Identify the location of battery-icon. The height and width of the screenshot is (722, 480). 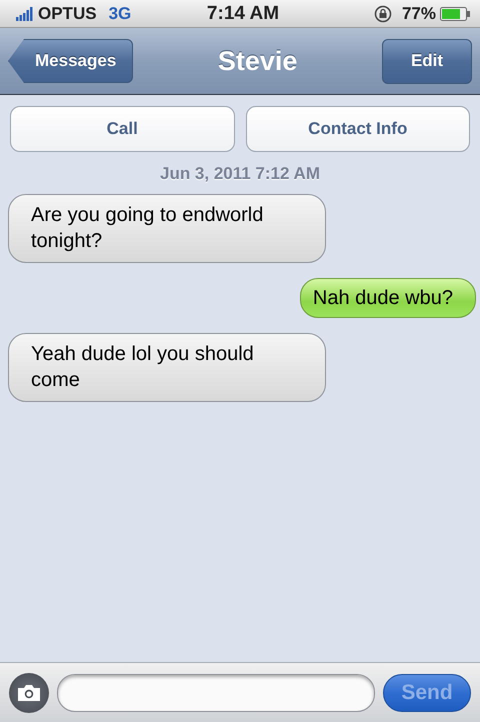
(455, 13).